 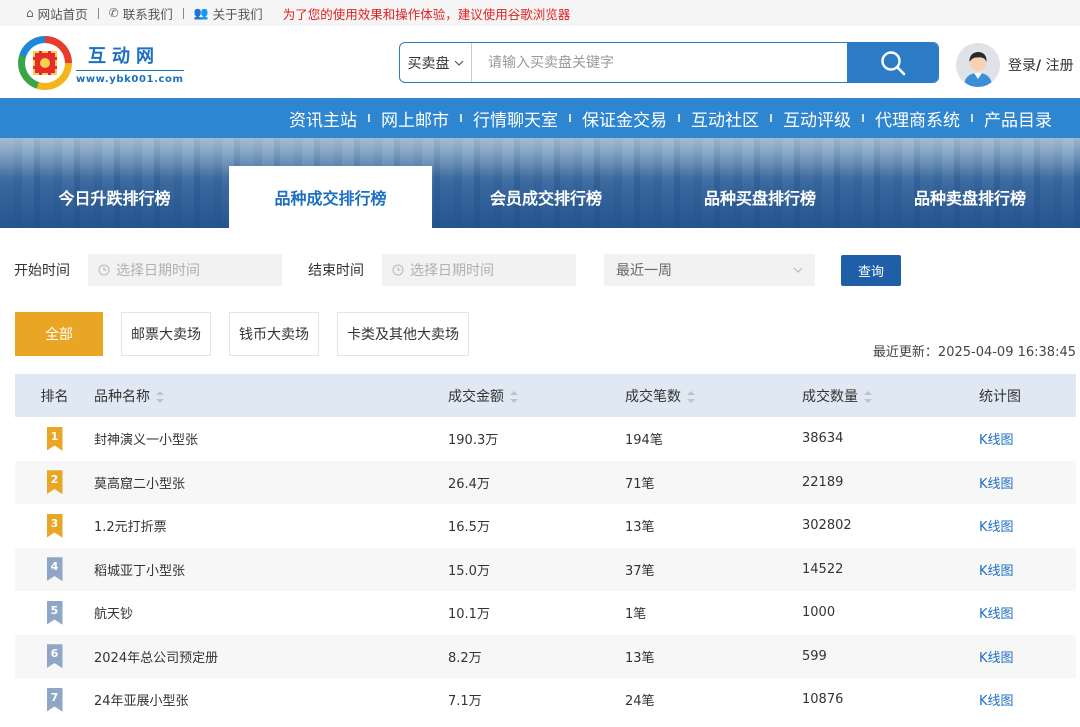 I want to click on ranking-tabs: 今日升跌排行榜 品种成交排行榜 会员成交排行榜 品种买盘排行榜 品种卖盘排行榜, so click(x=540, y=197).